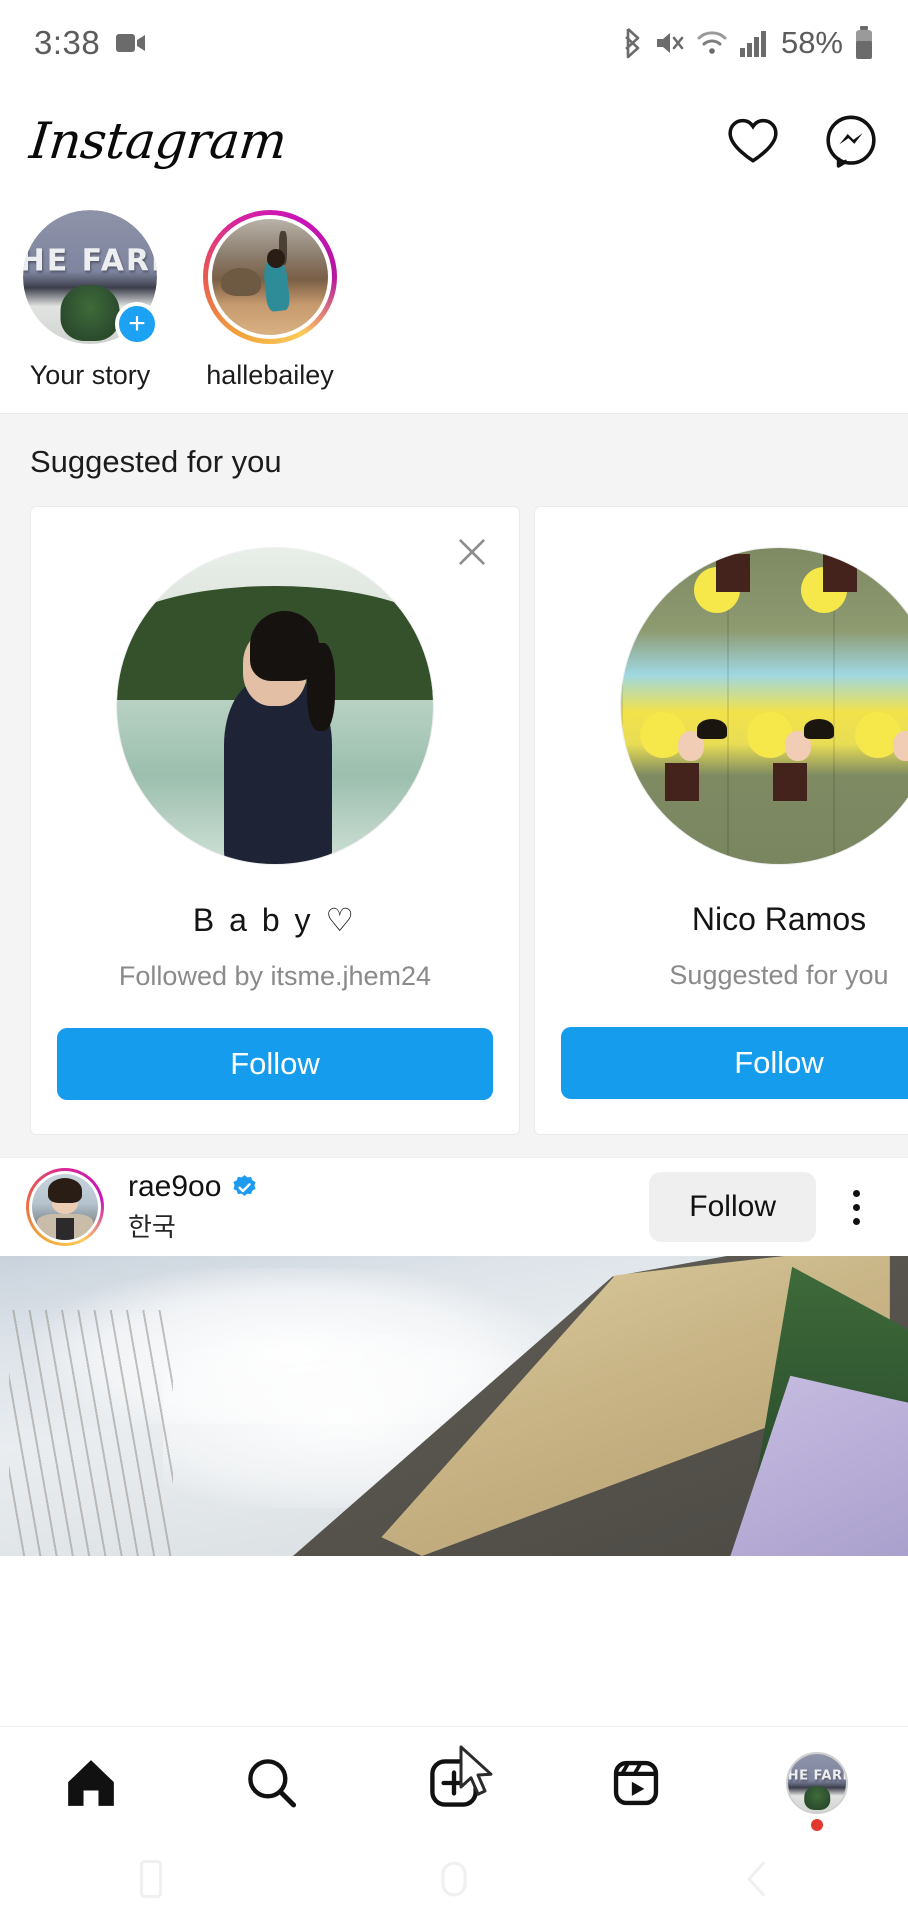 The width and height of the screenshot is (908, 1920). Describe the element at coordinates (275, 976) in the screenshot. I see `suggested-user-subtitle: Followed by itsme.jhem24` at that location.